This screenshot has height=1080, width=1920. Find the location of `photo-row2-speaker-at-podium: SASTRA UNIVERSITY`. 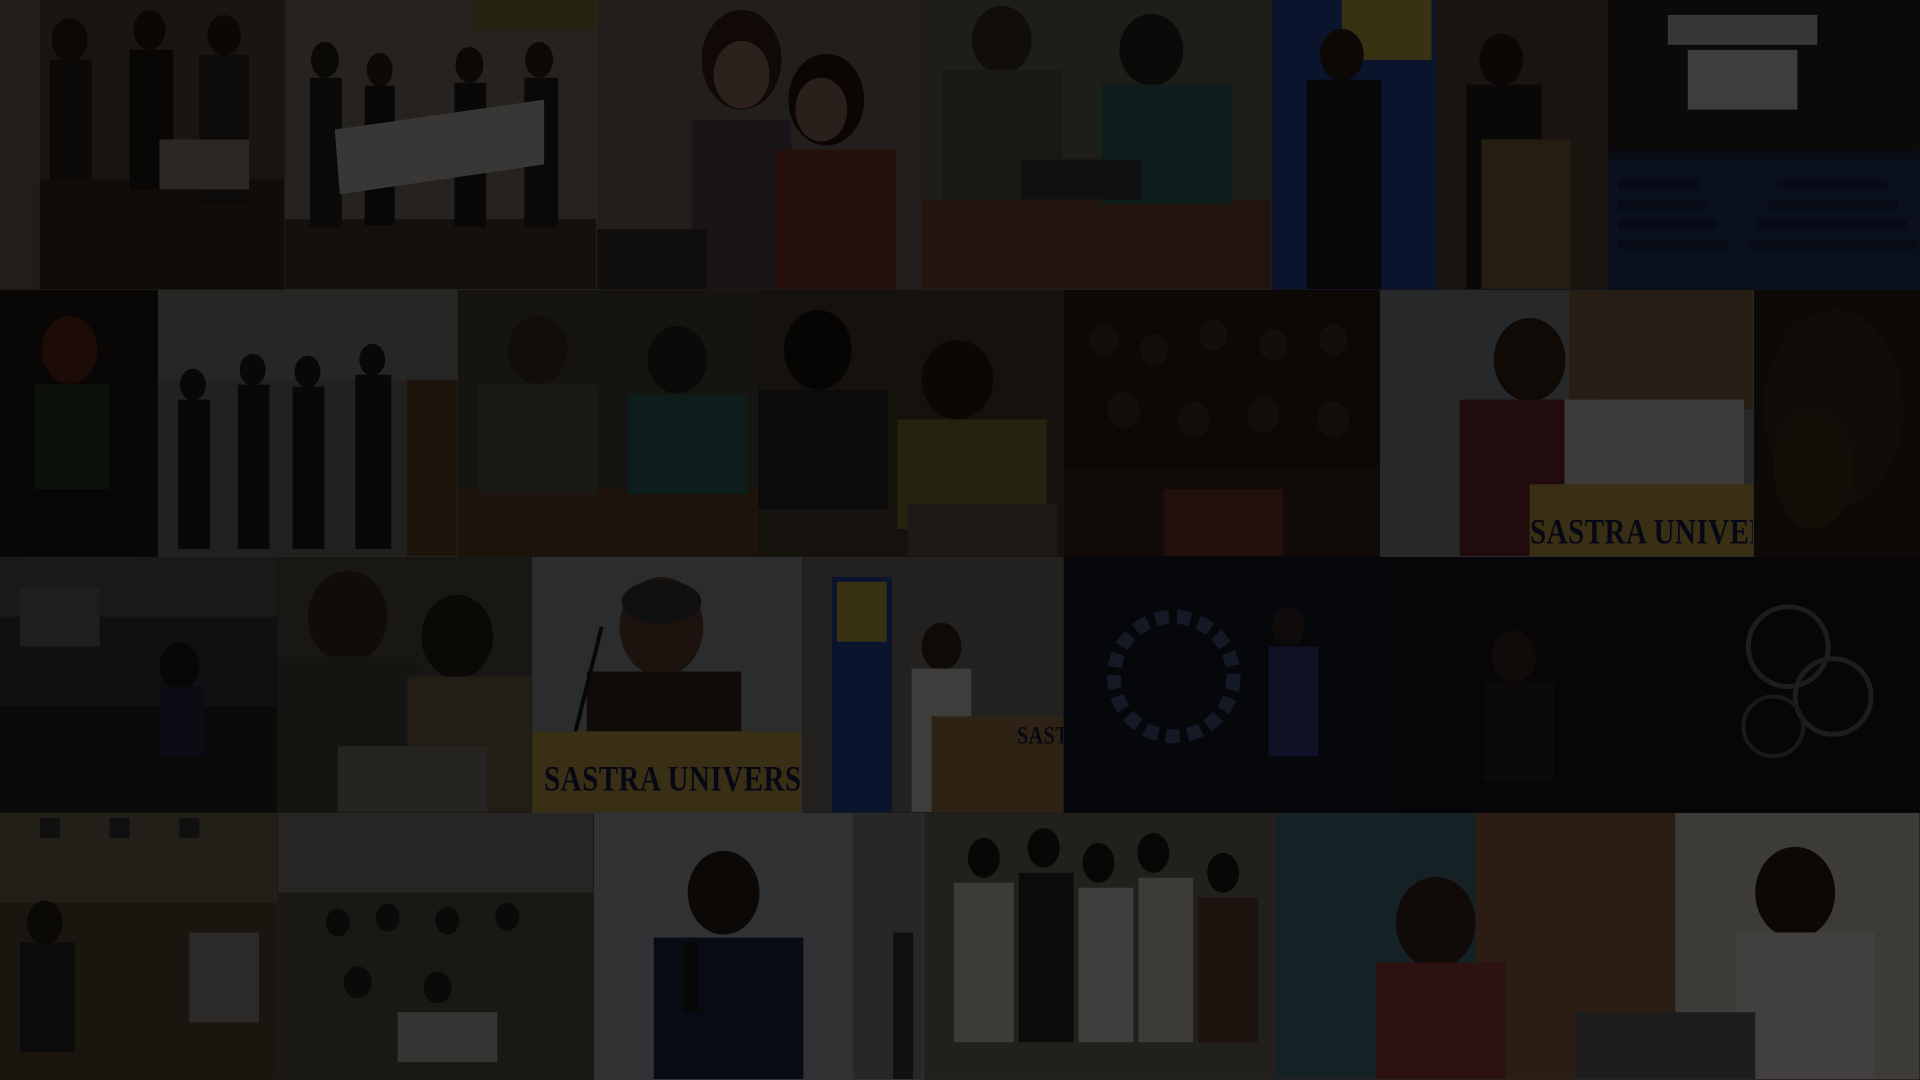

photo-row2-speaker-at-podium: SASTRA UNIVERSITY is located at coordinates (1567, 423).